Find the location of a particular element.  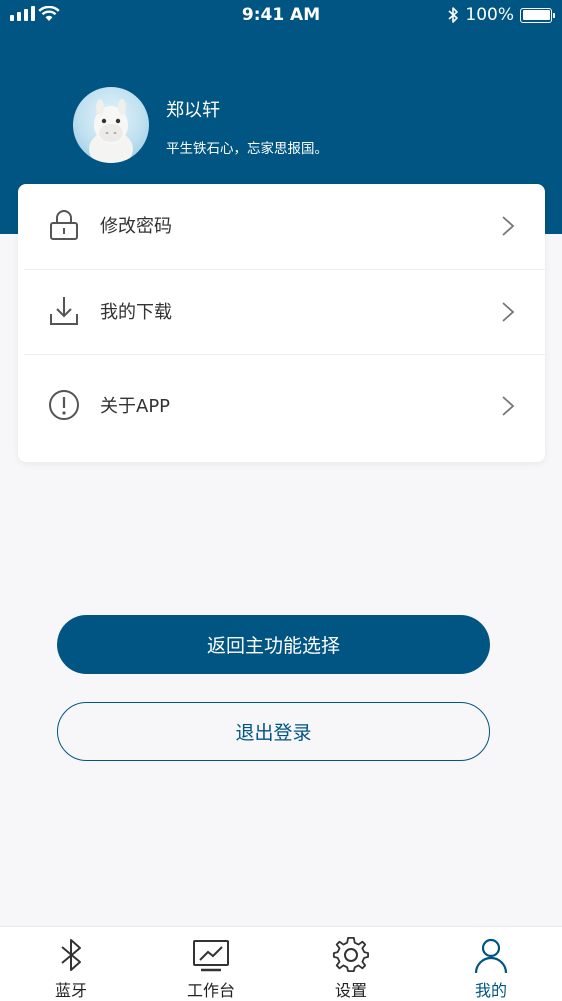

menu-item-about-app: 关于APP is located at coordinates (281, 406).